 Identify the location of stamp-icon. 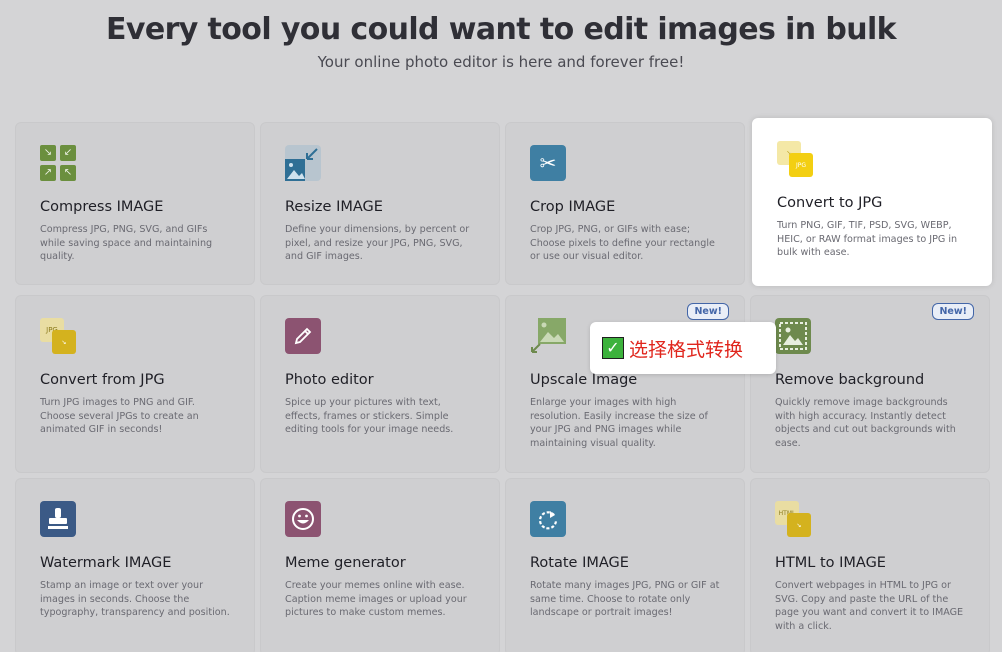
(58, 519).